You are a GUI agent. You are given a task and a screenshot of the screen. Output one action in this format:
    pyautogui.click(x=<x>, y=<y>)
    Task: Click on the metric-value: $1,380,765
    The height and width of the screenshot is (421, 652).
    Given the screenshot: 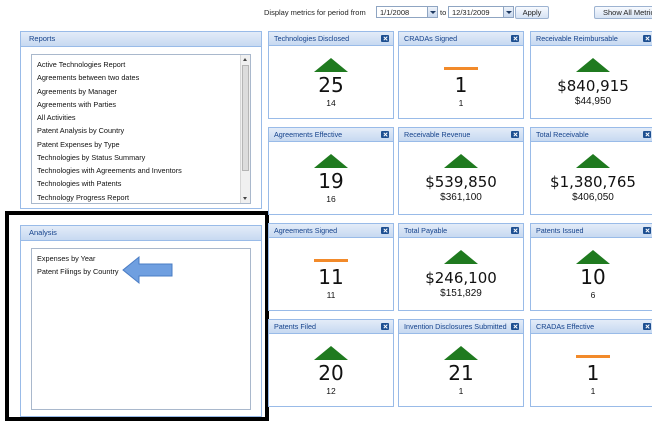 What is the action you would take?
    pyautogui.click(x=593, y=182)
    